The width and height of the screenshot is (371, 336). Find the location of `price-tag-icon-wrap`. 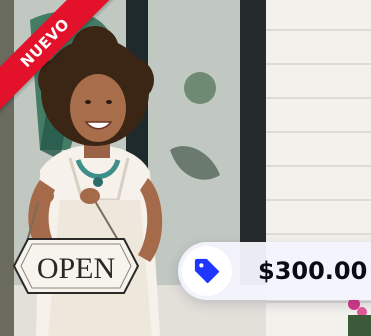

price-tag-icon-wrap is located at coordinates (207, 271).